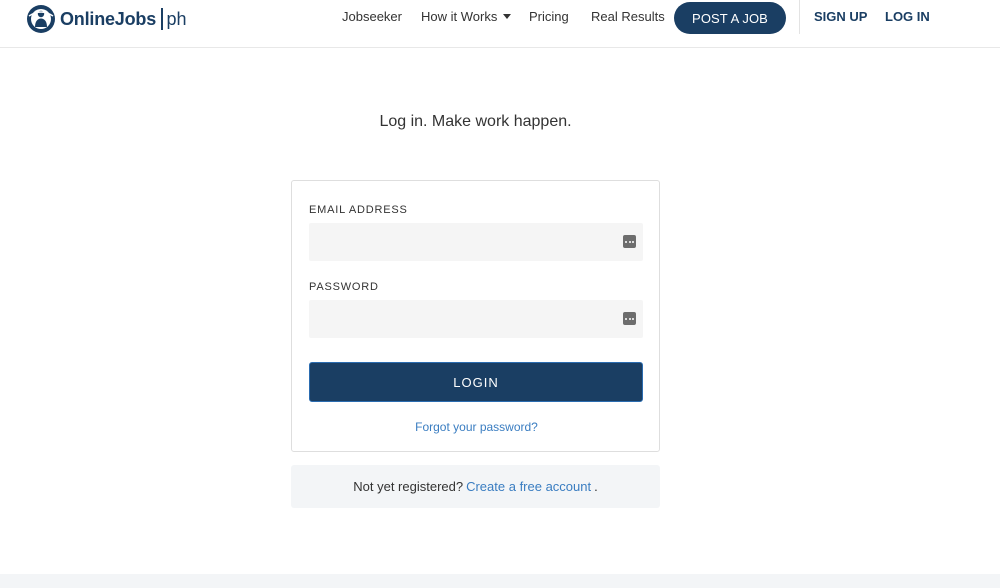 Image resolution: width=1000 pixels, height=588 pixels. What do you see at coordinates (344, 287) in the screenshot?
I see `password-label: PASSWORD` at bounding box center [344, 287].